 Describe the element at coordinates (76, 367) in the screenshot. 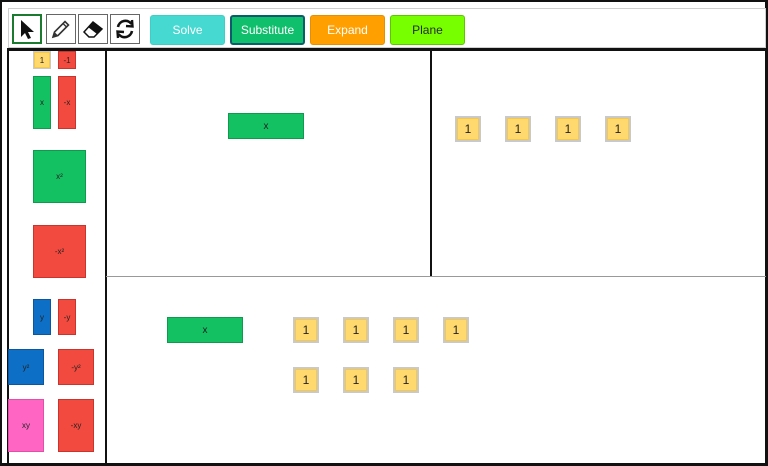

I see `palette-tile-neg-y-squared: -y²` at that location.